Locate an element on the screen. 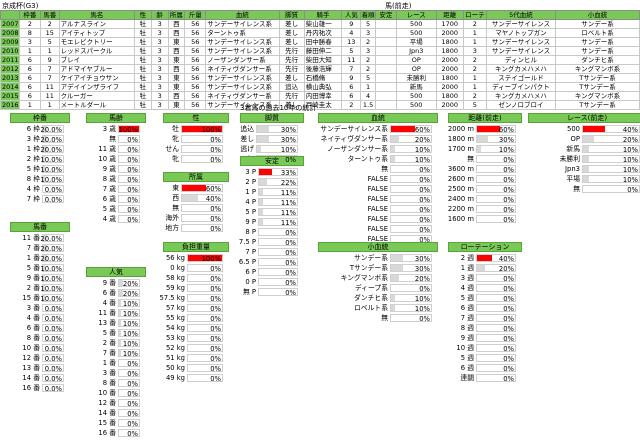  top-header-cell: レース is located at coordinates (416, 15).